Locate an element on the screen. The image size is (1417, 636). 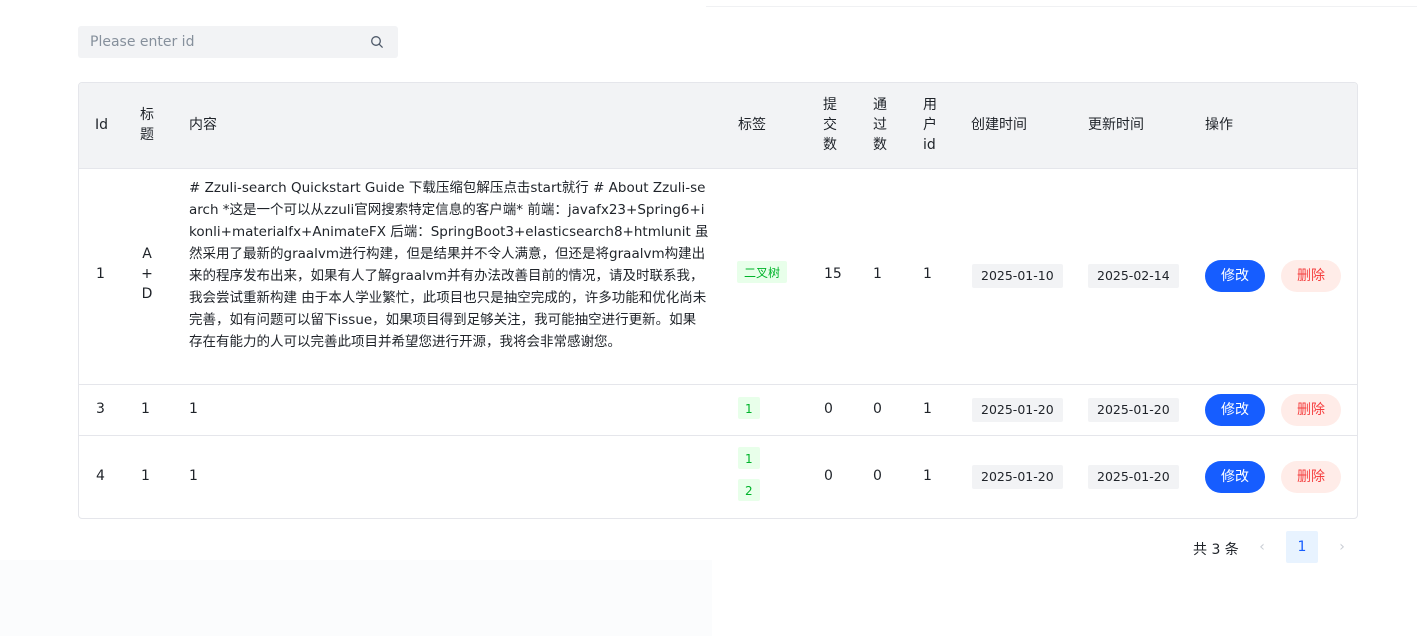
header-pass-count: 通 过 数 is located at coordinates (880, 125).